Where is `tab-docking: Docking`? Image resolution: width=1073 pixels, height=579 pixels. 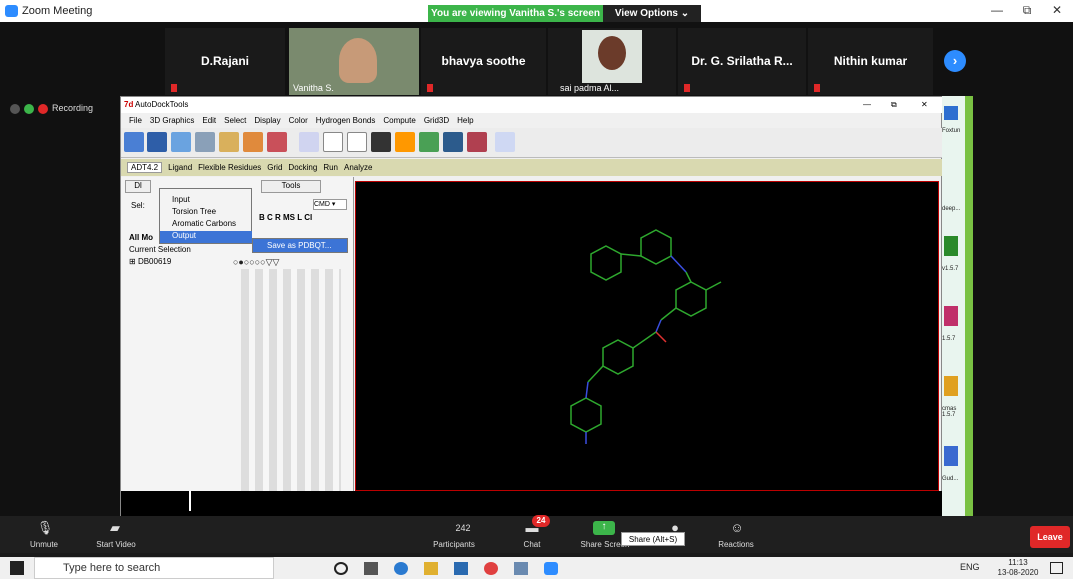
tab-docking: Docking is located at coordinates (302, 167).